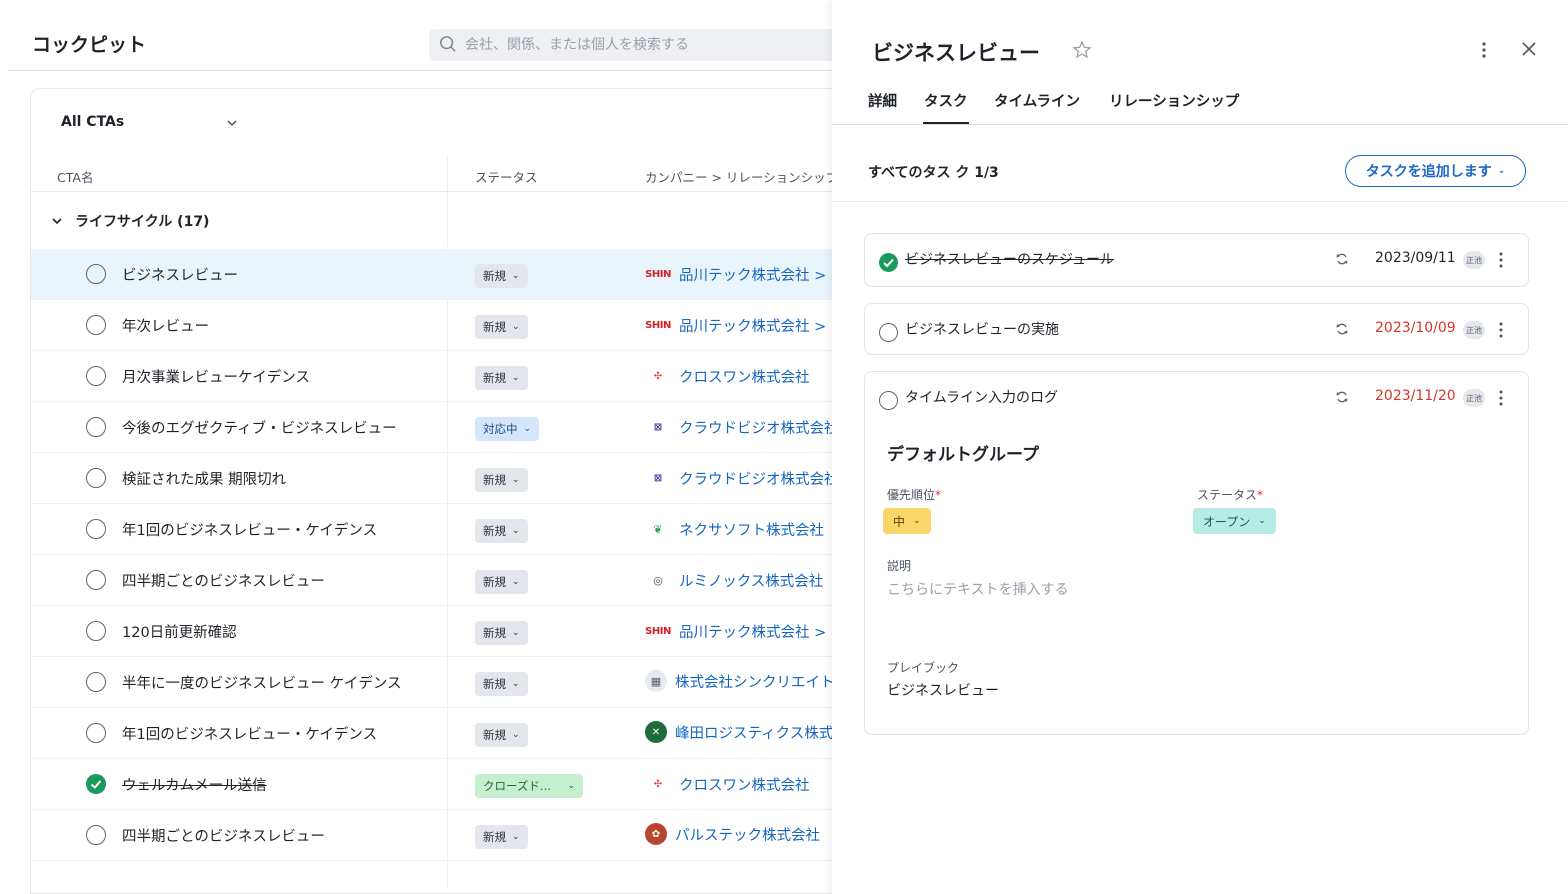 Image resolution: width=1568 pixels, height=894 pixels. Describe the element at coordinates (1174, 100) in the screenshot. I see `tab-relationships: リレーションシップ` at that location.